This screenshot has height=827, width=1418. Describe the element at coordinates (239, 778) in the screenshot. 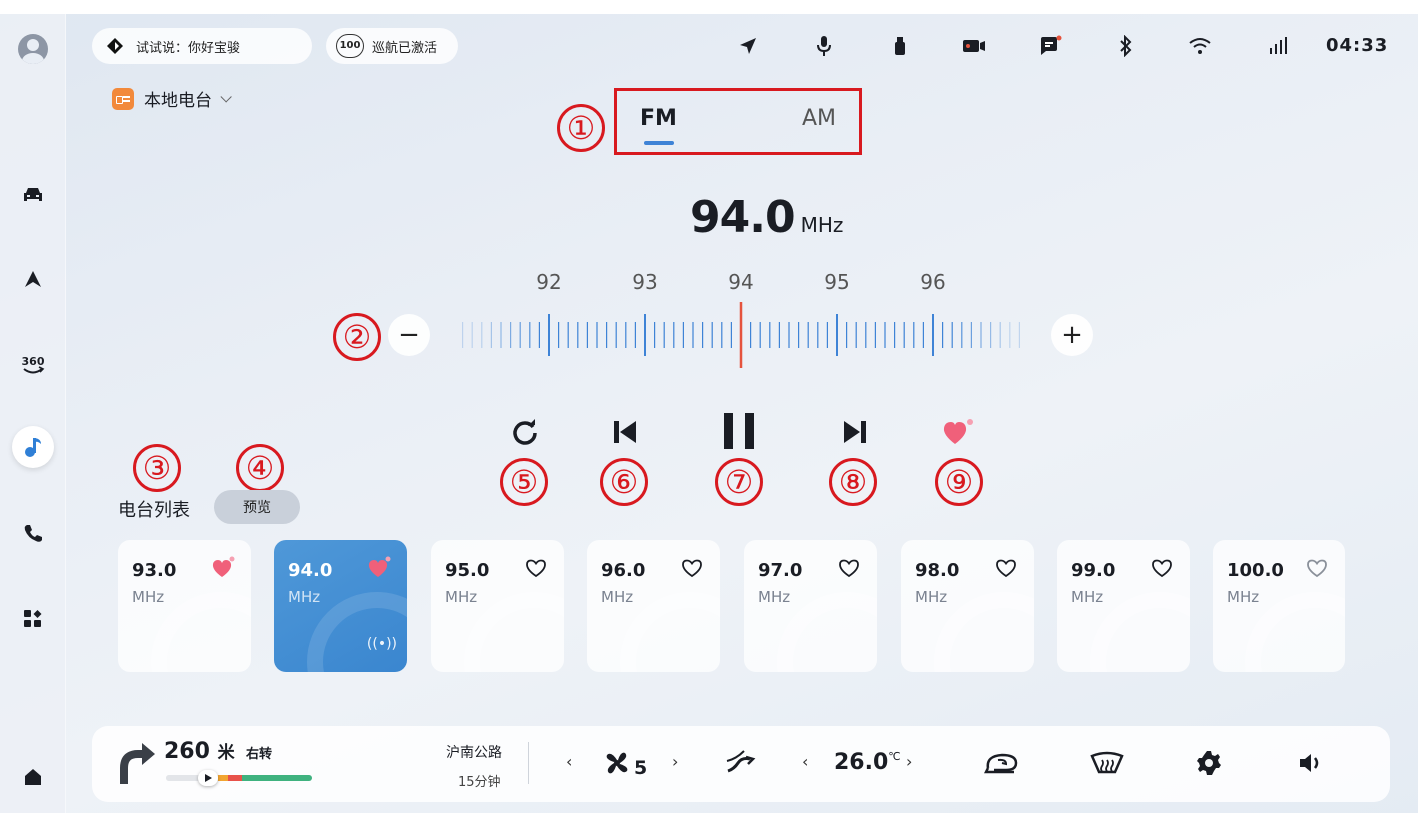

I see `route-progress` at that location.